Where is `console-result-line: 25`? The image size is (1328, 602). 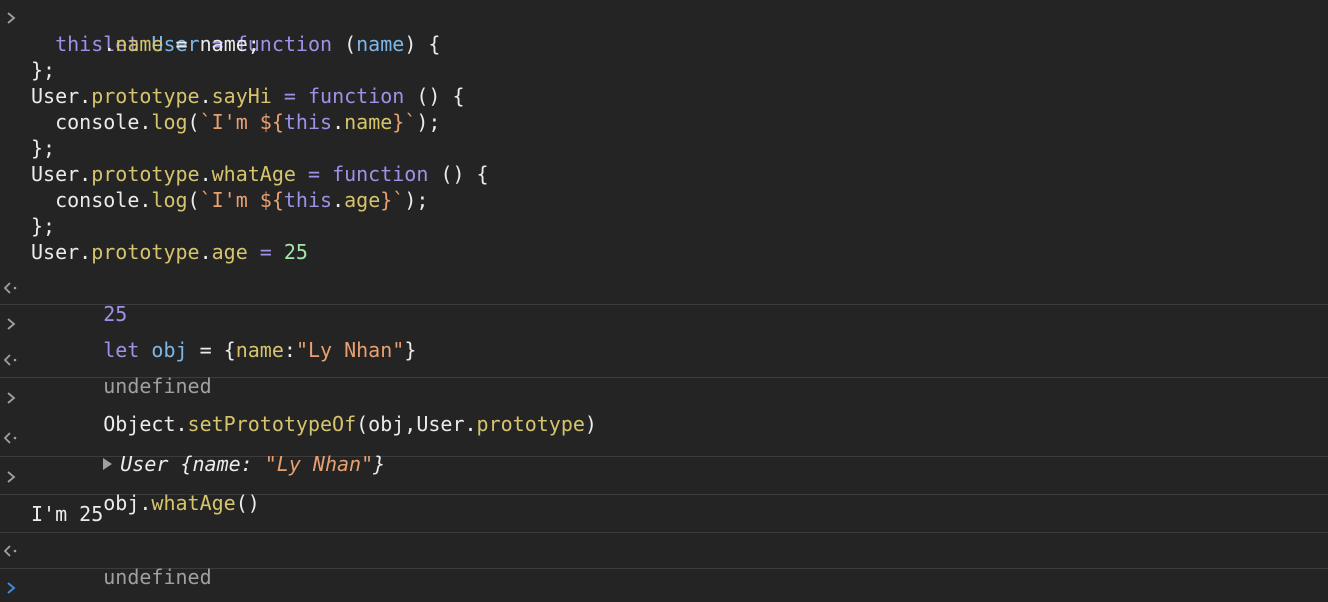
console-result-line: 25 is located at coordinates (664, 300).